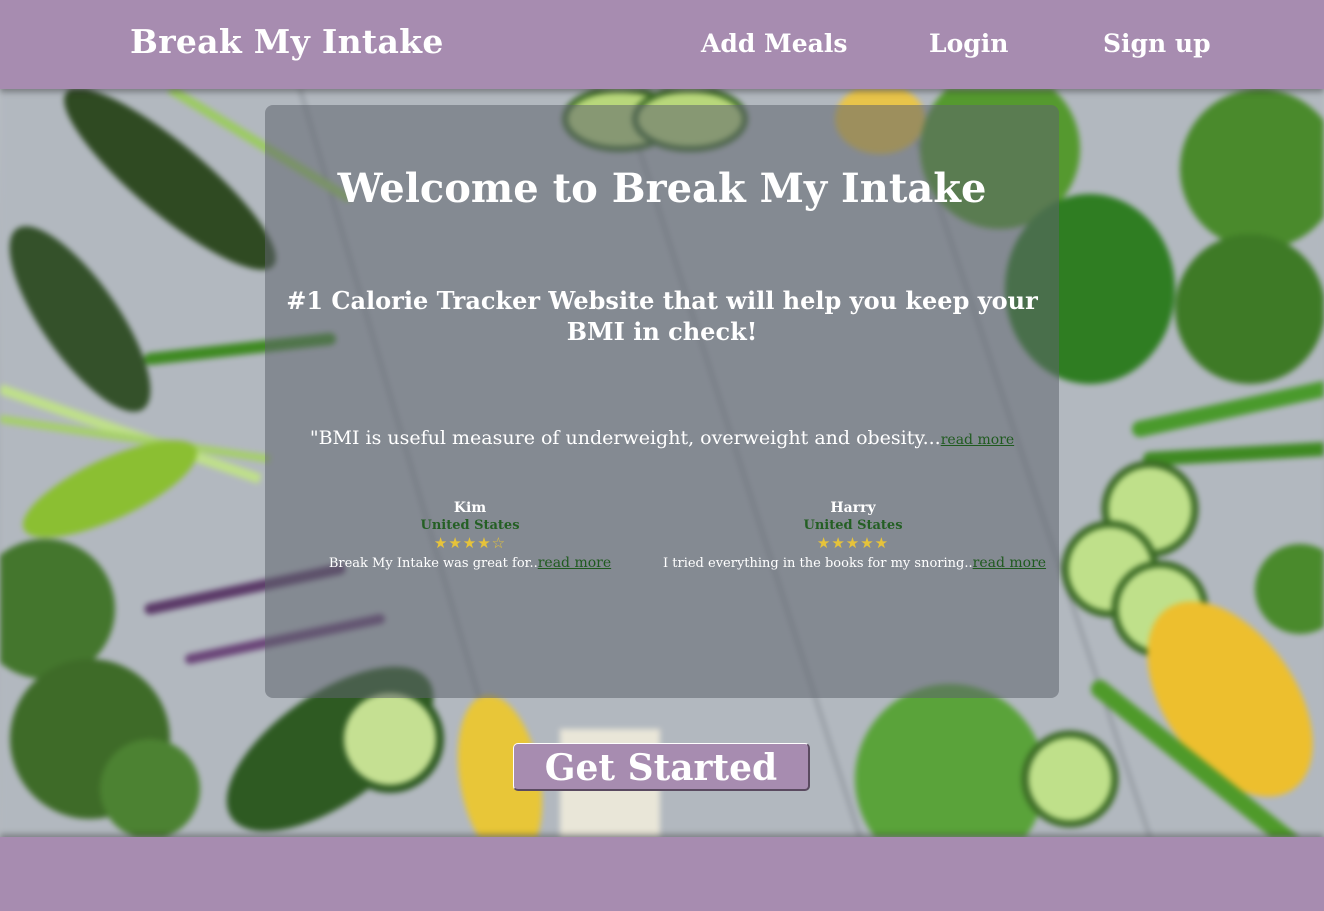 The width and height of the screenshot is (1324, 911). I want to click on review-text: Break My Intake was great for..read more, so click(470, 563).